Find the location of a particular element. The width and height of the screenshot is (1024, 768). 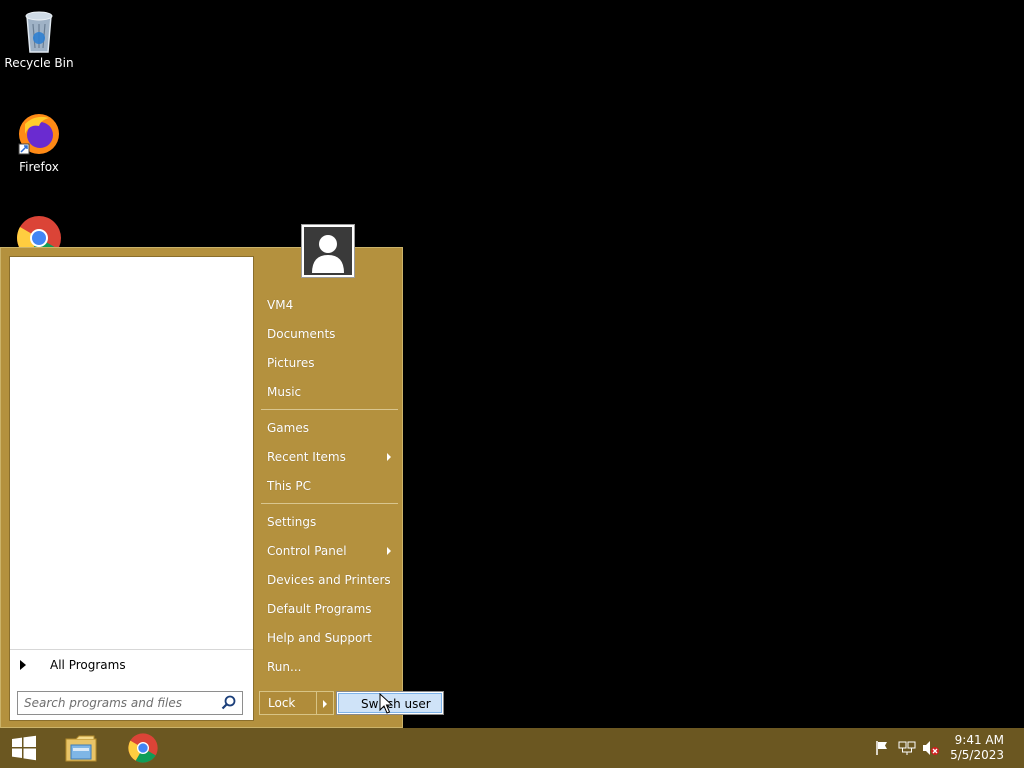

chevron-right-icon is located at coordinates (325, 704).